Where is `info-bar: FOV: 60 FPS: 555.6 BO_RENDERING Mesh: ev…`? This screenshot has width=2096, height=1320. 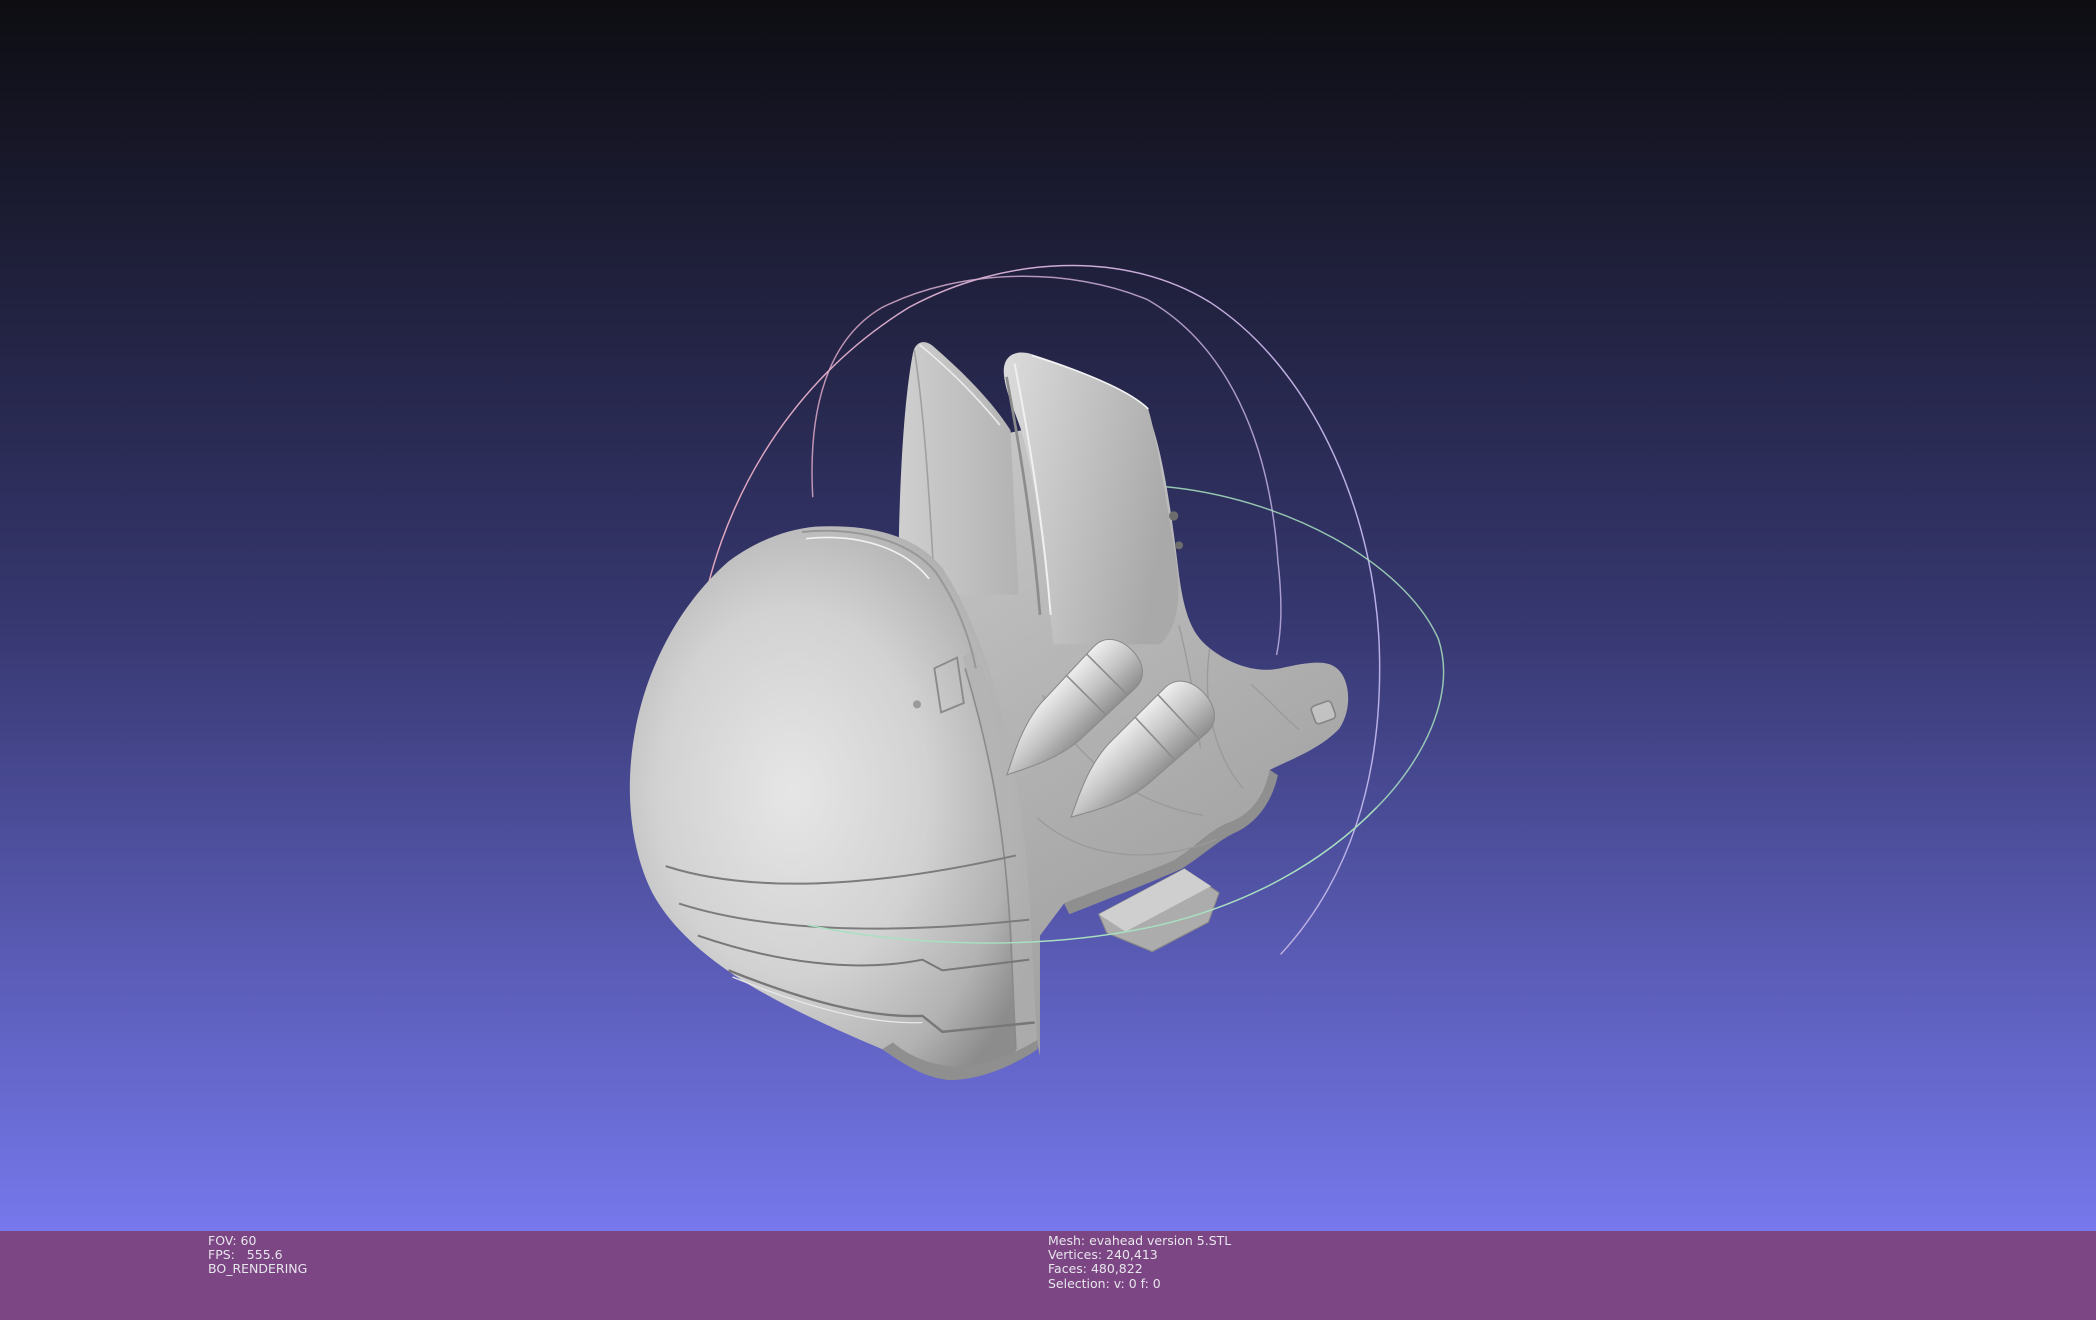 info-bar: FOV: 60 FPS: 555.6 BO_RENDERING Mesh: ev… is located at coordinates (1048, 1275).